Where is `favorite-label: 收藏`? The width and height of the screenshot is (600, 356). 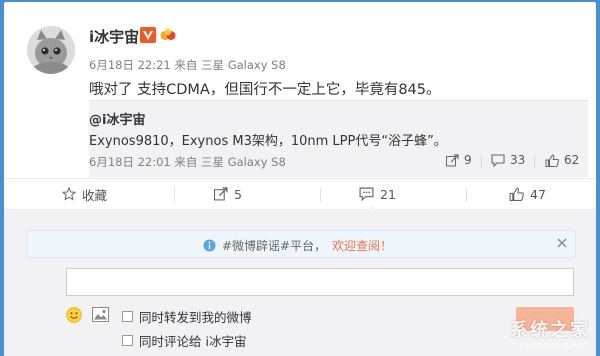 favorite-label: 收藏 is located at coordinates (95, 195).